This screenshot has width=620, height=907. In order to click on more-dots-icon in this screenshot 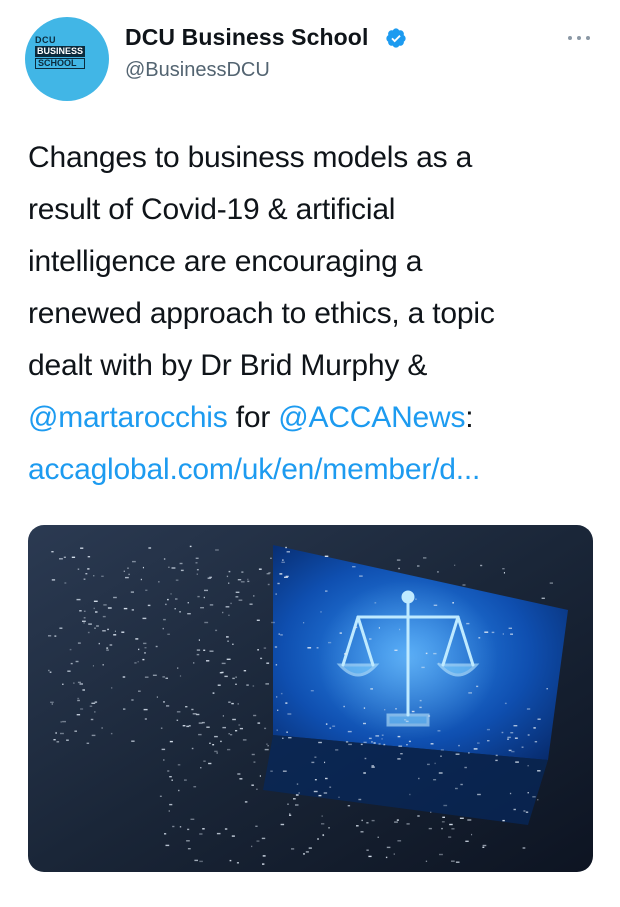, I will do `click(579, 38)`.